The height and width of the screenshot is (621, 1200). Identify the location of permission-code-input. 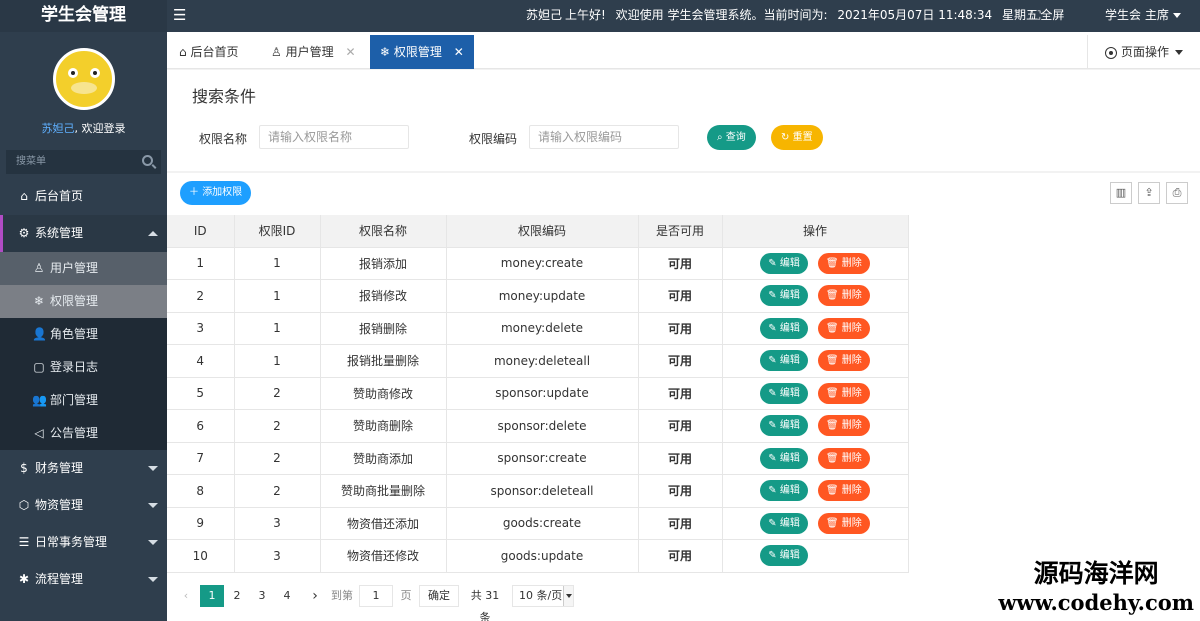
(604, 137).